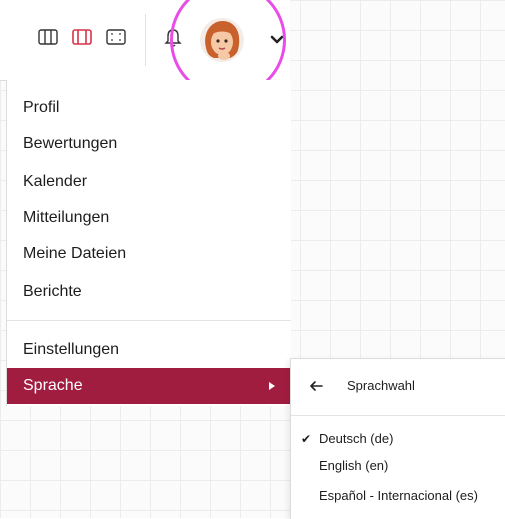 The width and height of the screenshot is (505, 519). Describe the element at coordinates (149, 218) in the screenshot. I see `menu-item-mitteilungen: Mitteilungen` at that location.